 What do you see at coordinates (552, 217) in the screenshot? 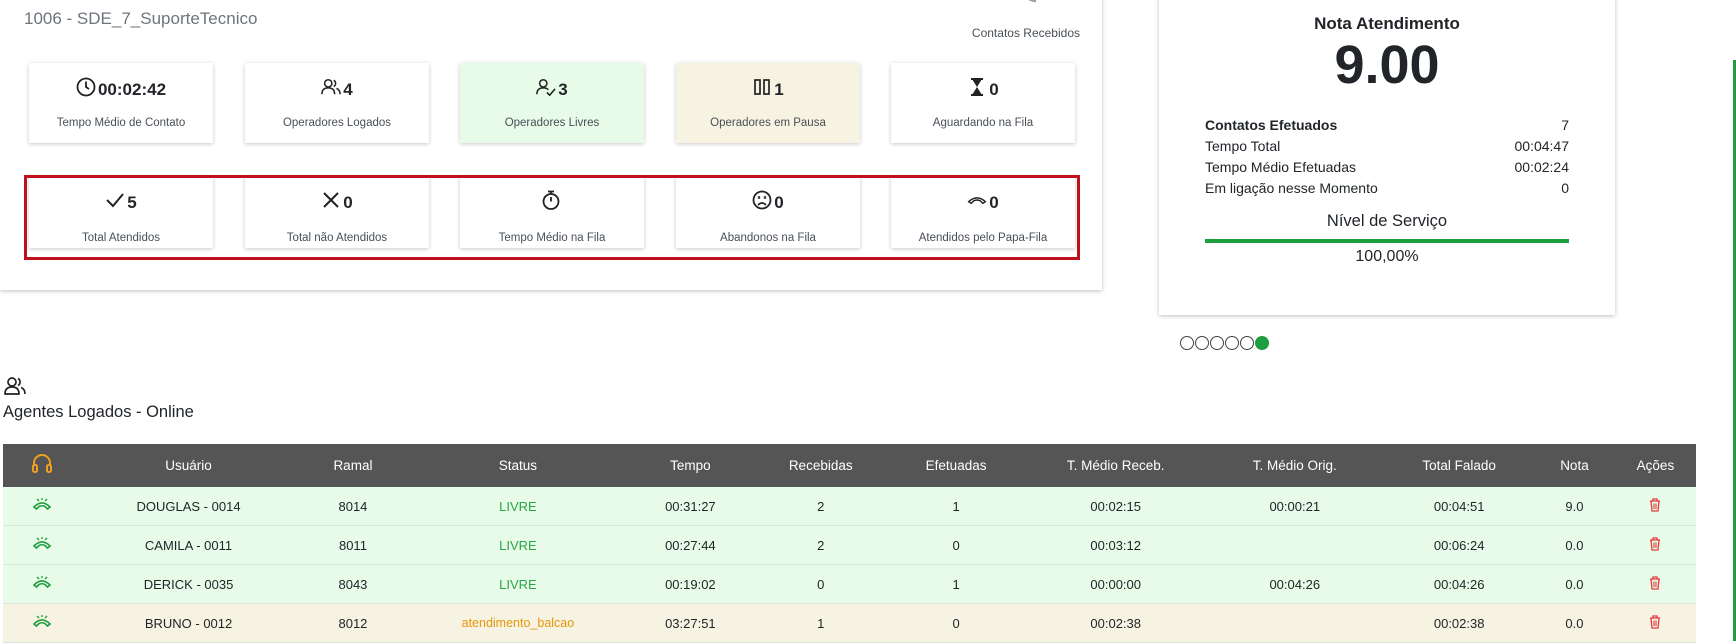
I see `highlight-box` at bounding box center [552, 217].